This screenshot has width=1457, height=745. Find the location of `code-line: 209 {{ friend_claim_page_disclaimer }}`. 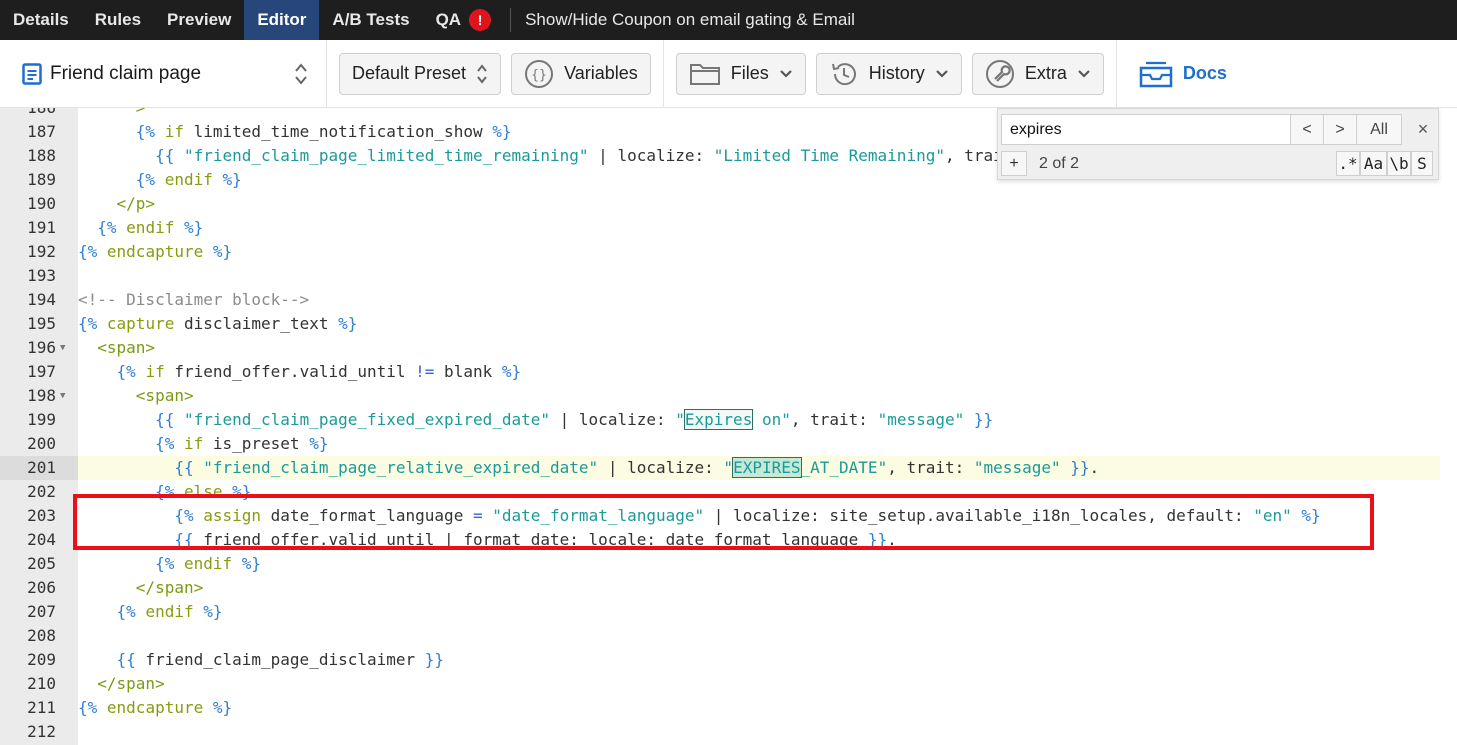

code-line: 209 {{ friend_claim_page_disclaimer }} is located at coordinates (728, 660).